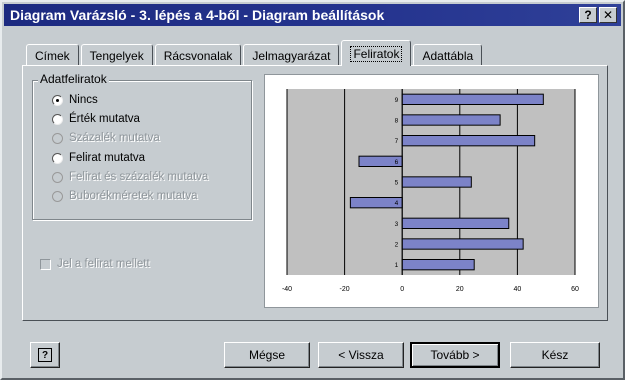  What do you see at coordinates (402, 289) in the screenshot?
I see `x-tick-label: 0` at bounding box center [402, 289].